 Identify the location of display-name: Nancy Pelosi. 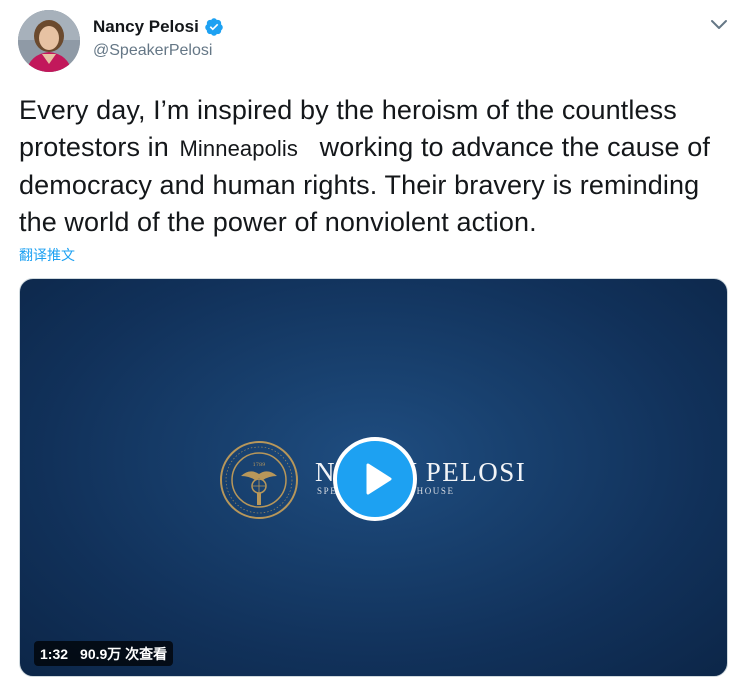
(146, 27).